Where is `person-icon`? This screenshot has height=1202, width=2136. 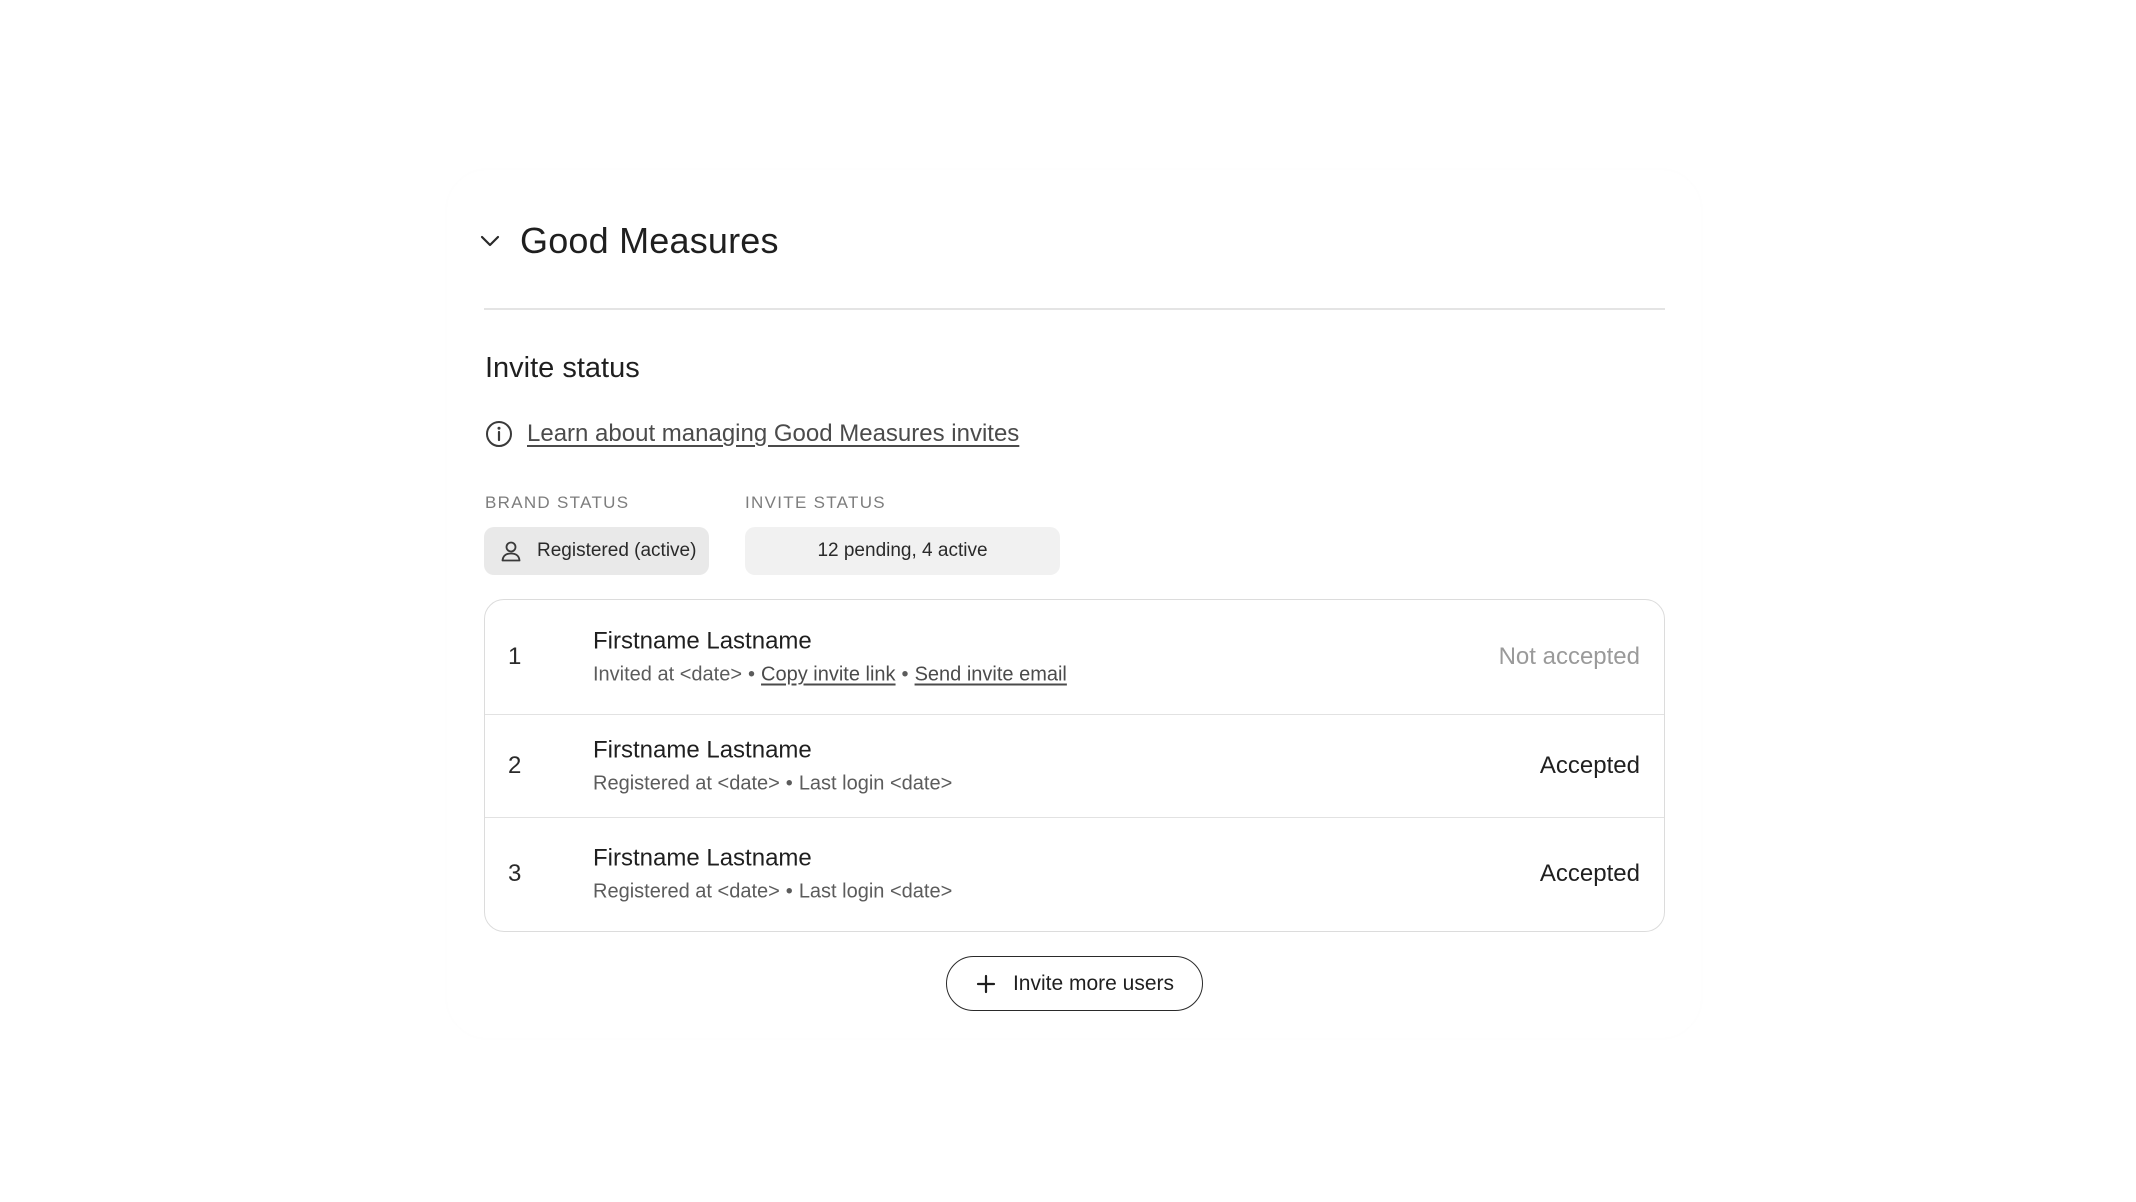
person-icon is located at coordinates (511, 551).